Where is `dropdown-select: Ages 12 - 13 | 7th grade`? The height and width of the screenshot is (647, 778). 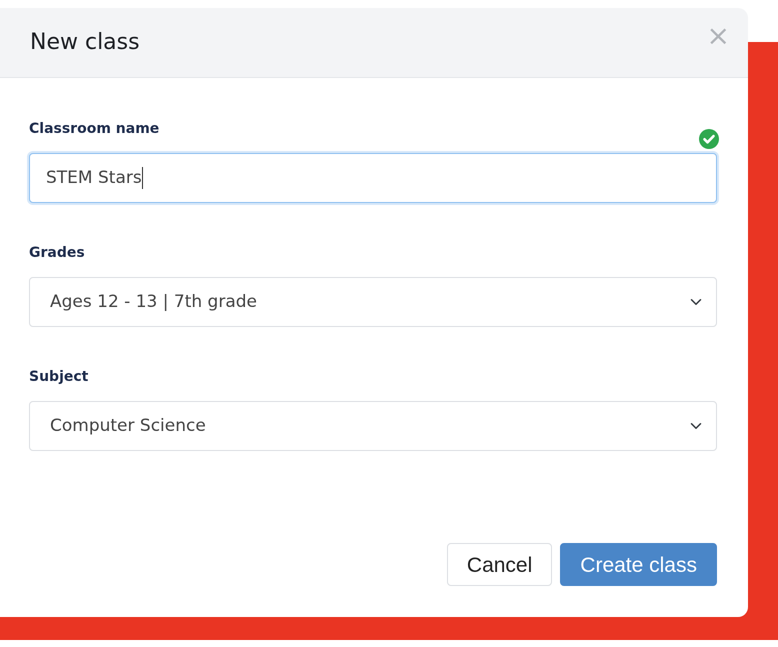 dropdown-select: Ages 12 - 13 | 7th grade is located at coordinates (373, 302).